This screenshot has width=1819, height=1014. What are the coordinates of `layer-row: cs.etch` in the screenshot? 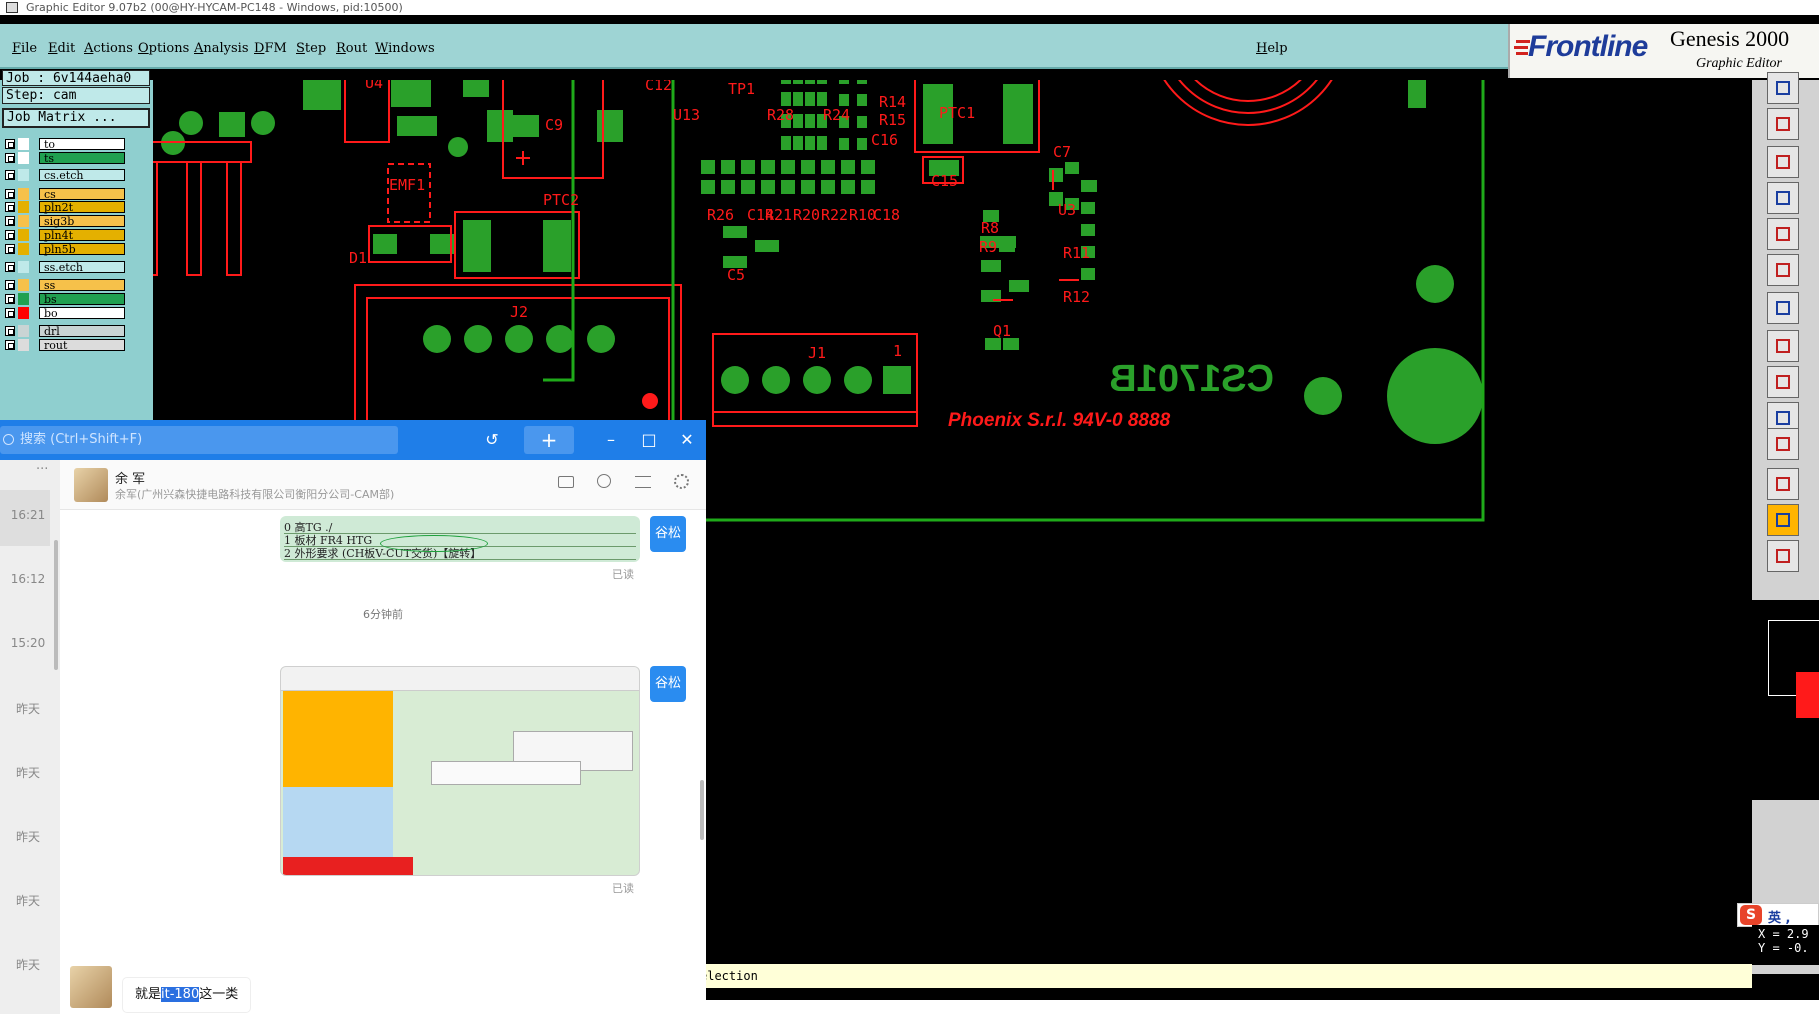 It's located at (65, 175).